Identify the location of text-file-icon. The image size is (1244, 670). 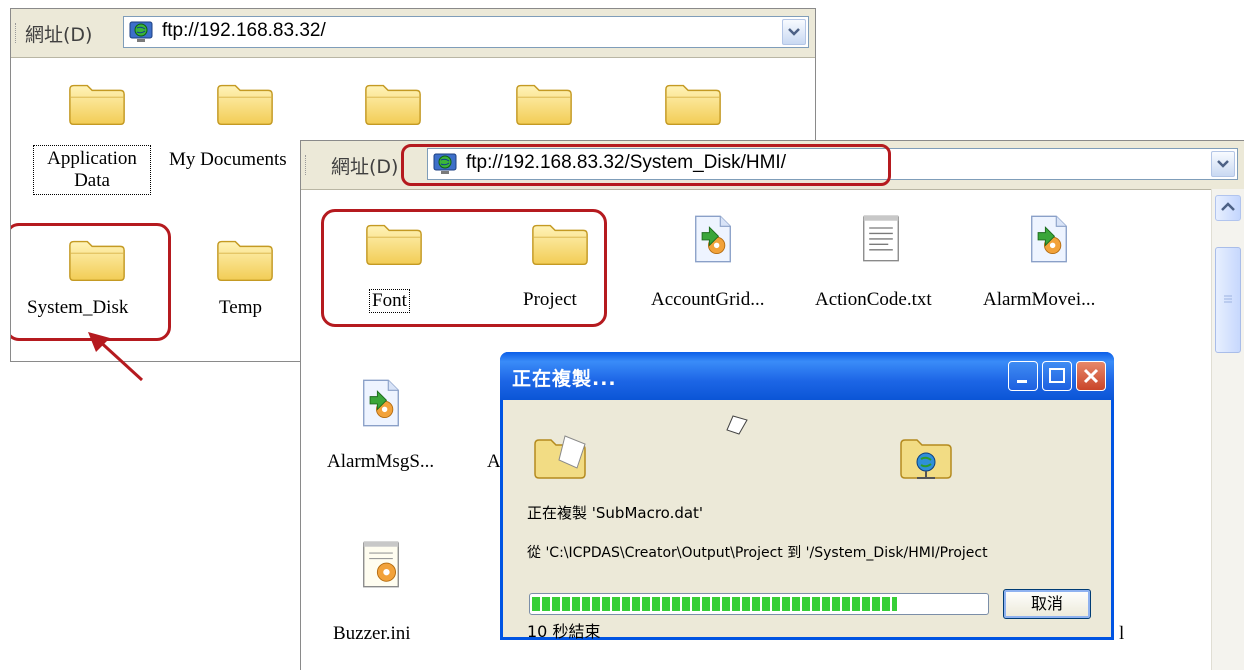
(881, 238).